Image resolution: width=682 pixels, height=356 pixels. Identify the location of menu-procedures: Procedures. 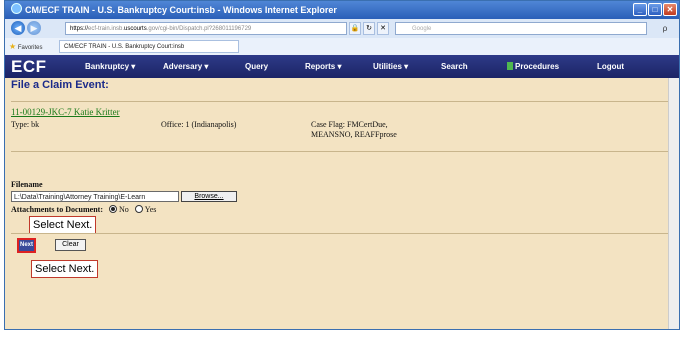
(533, 66).